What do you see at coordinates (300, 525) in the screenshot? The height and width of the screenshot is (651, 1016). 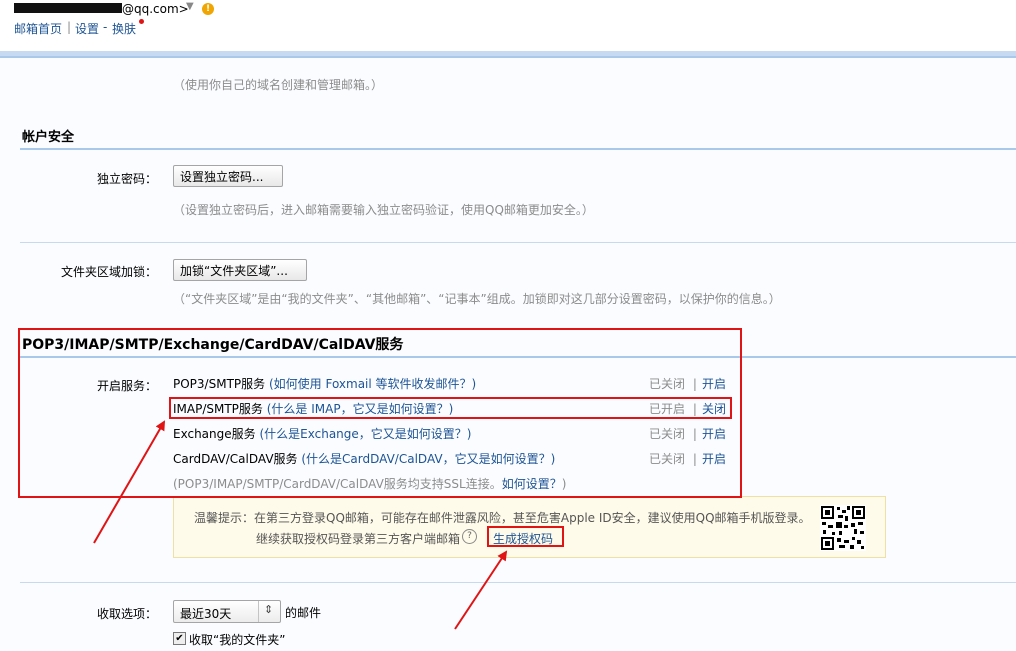 I see `annotation-arrows` at bounding box center [300, 525].